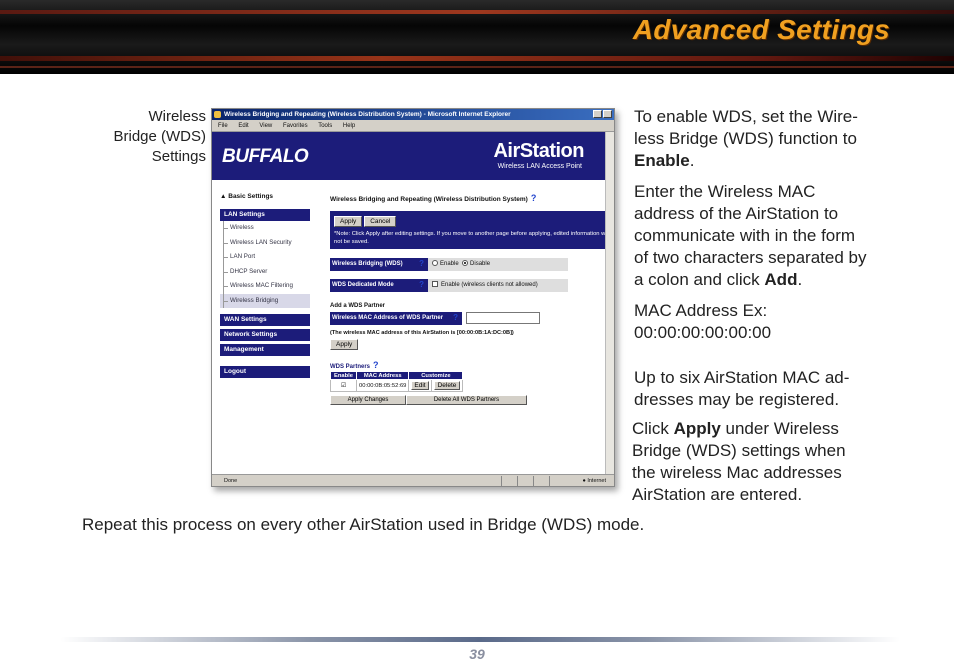  What do you see at coordinates (358, 306) in the screenshot?
I see `add-partner-title: Add a WDS Partner` at bounding box center [358, 306].